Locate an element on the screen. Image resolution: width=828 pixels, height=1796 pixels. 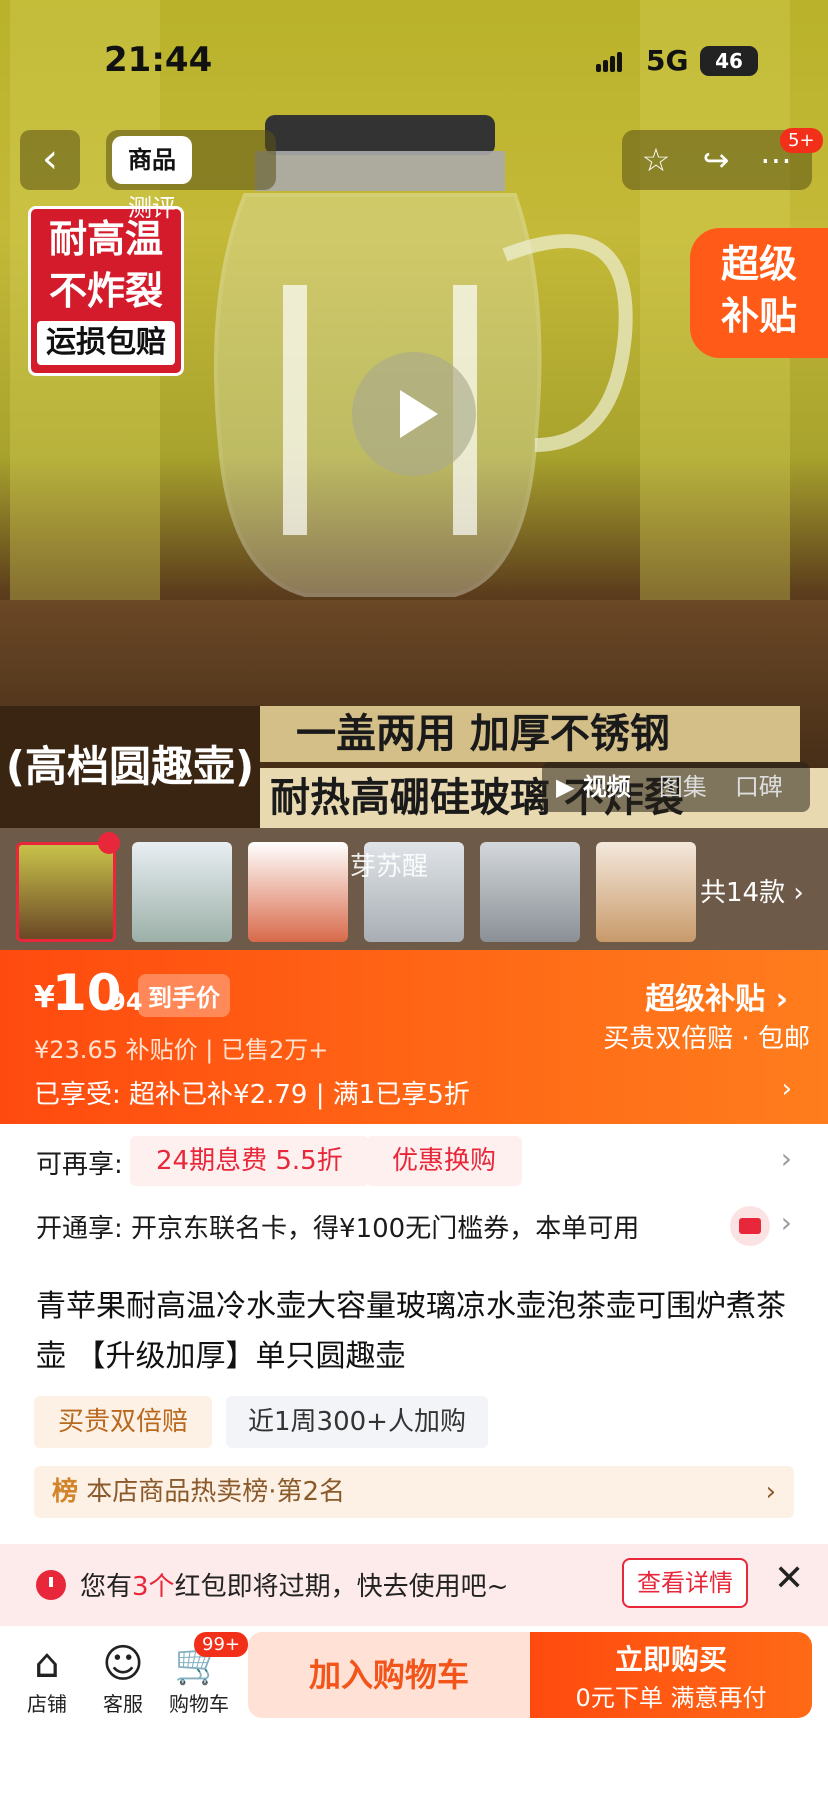
bottom-action-bar: ⌂ 店铺 ☺ 客服 🛒 购物车 99+ 加入购物车 立即购买 0元下单 满意再付 is located at coordinates (414, 1711).